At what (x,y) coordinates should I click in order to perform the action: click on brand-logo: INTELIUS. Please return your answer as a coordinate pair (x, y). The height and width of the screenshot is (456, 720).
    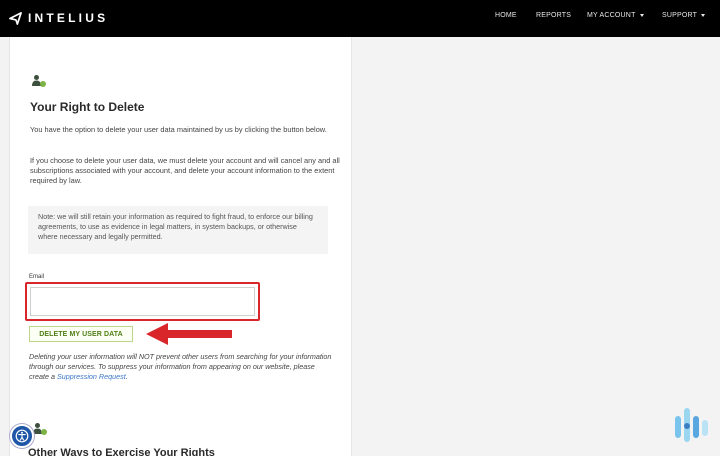
    Looking at the image, I should click on (58, 18).